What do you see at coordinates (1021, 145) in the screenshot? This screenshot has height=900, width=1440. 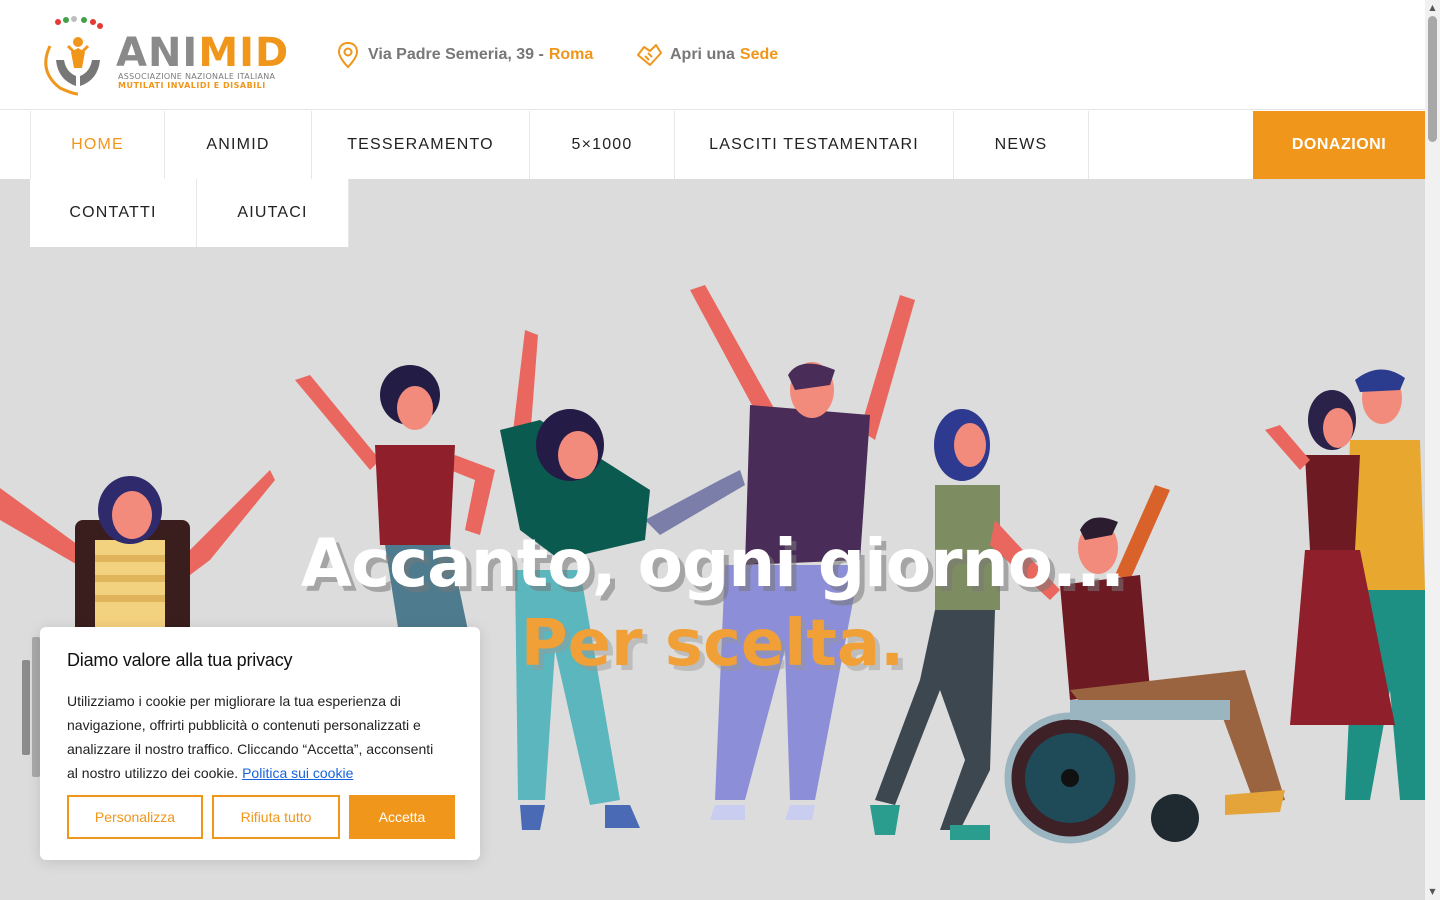 I see `nav-item-news: NEWS` at bounding box center [1021, 145].